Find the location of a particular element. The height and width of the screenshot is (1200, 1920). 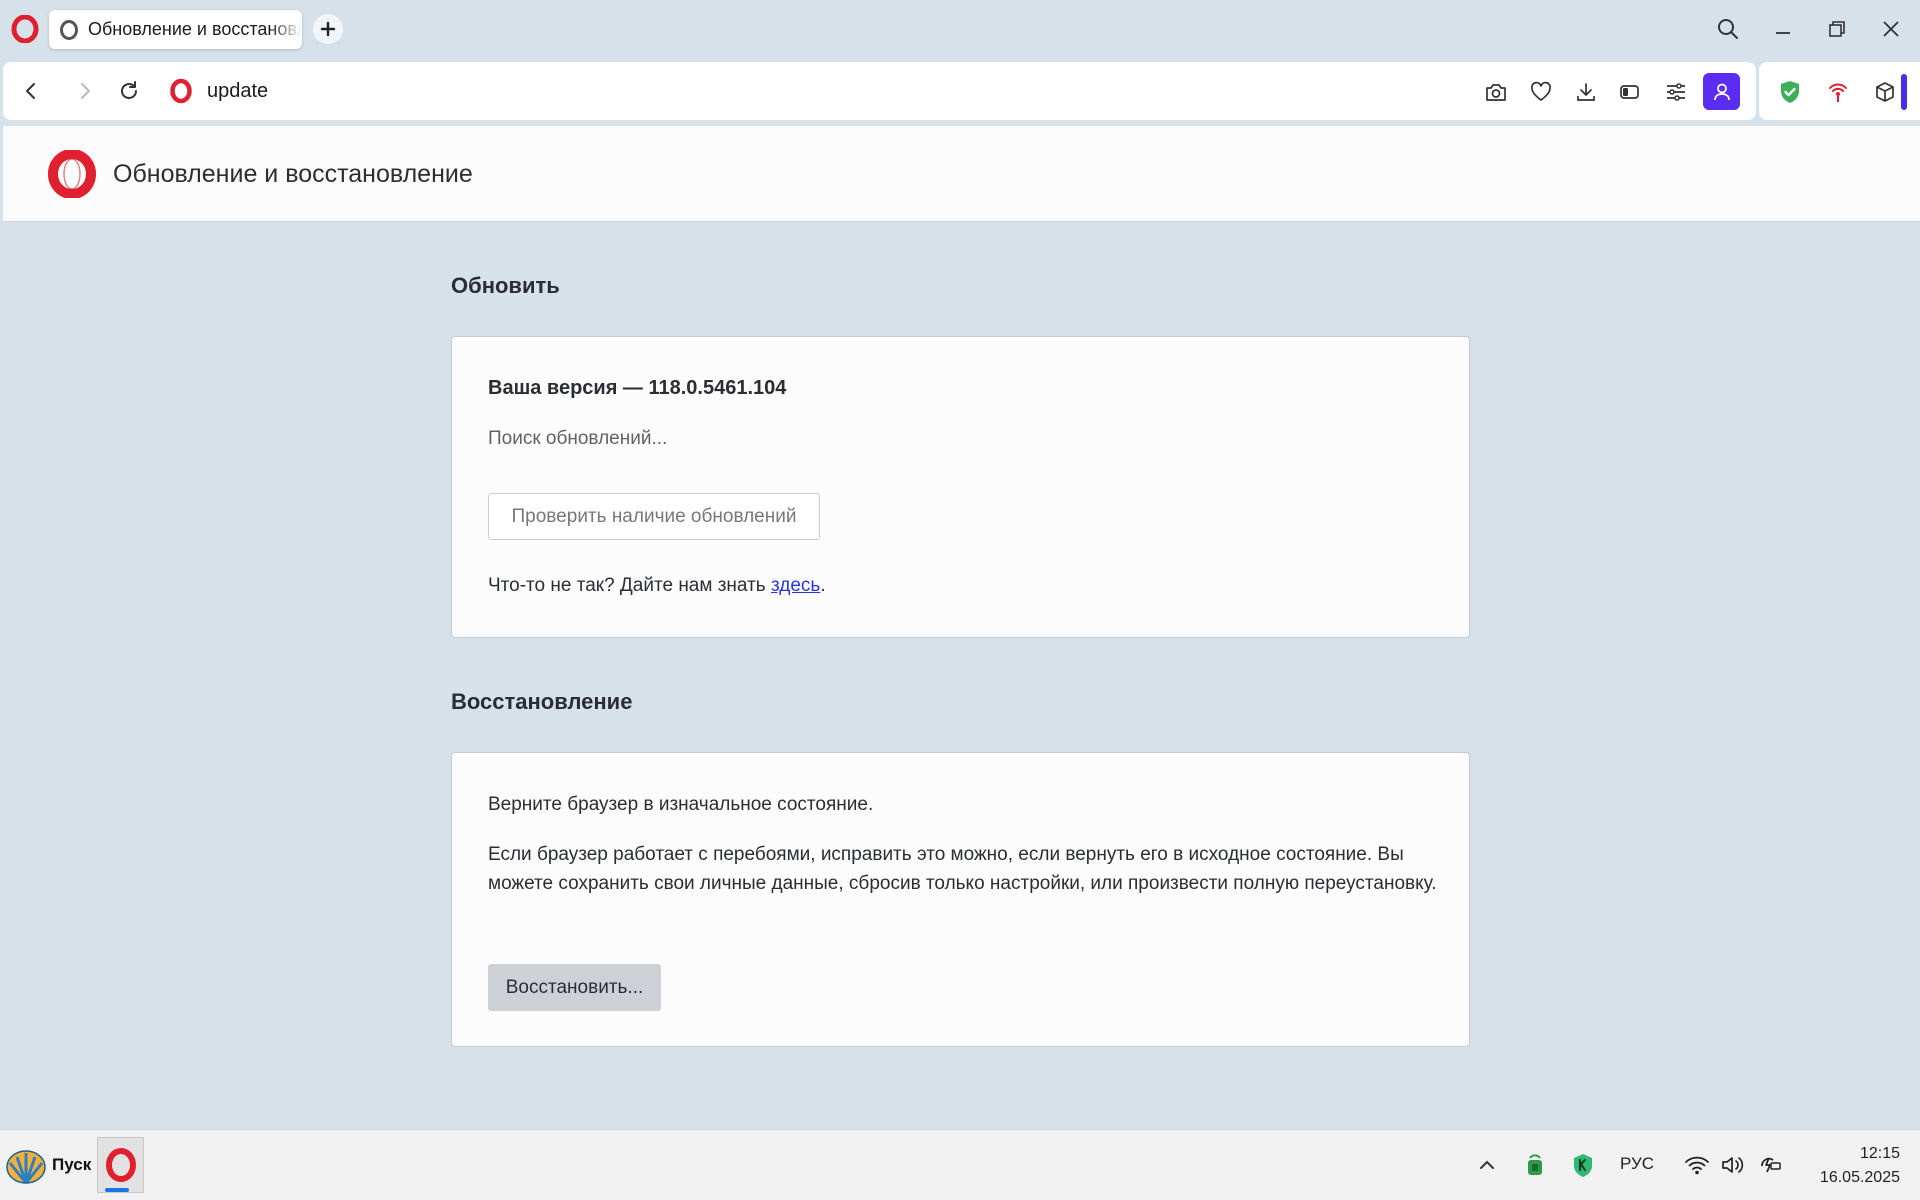

vpn-signal-icon is located at coordinates (1838, 92).